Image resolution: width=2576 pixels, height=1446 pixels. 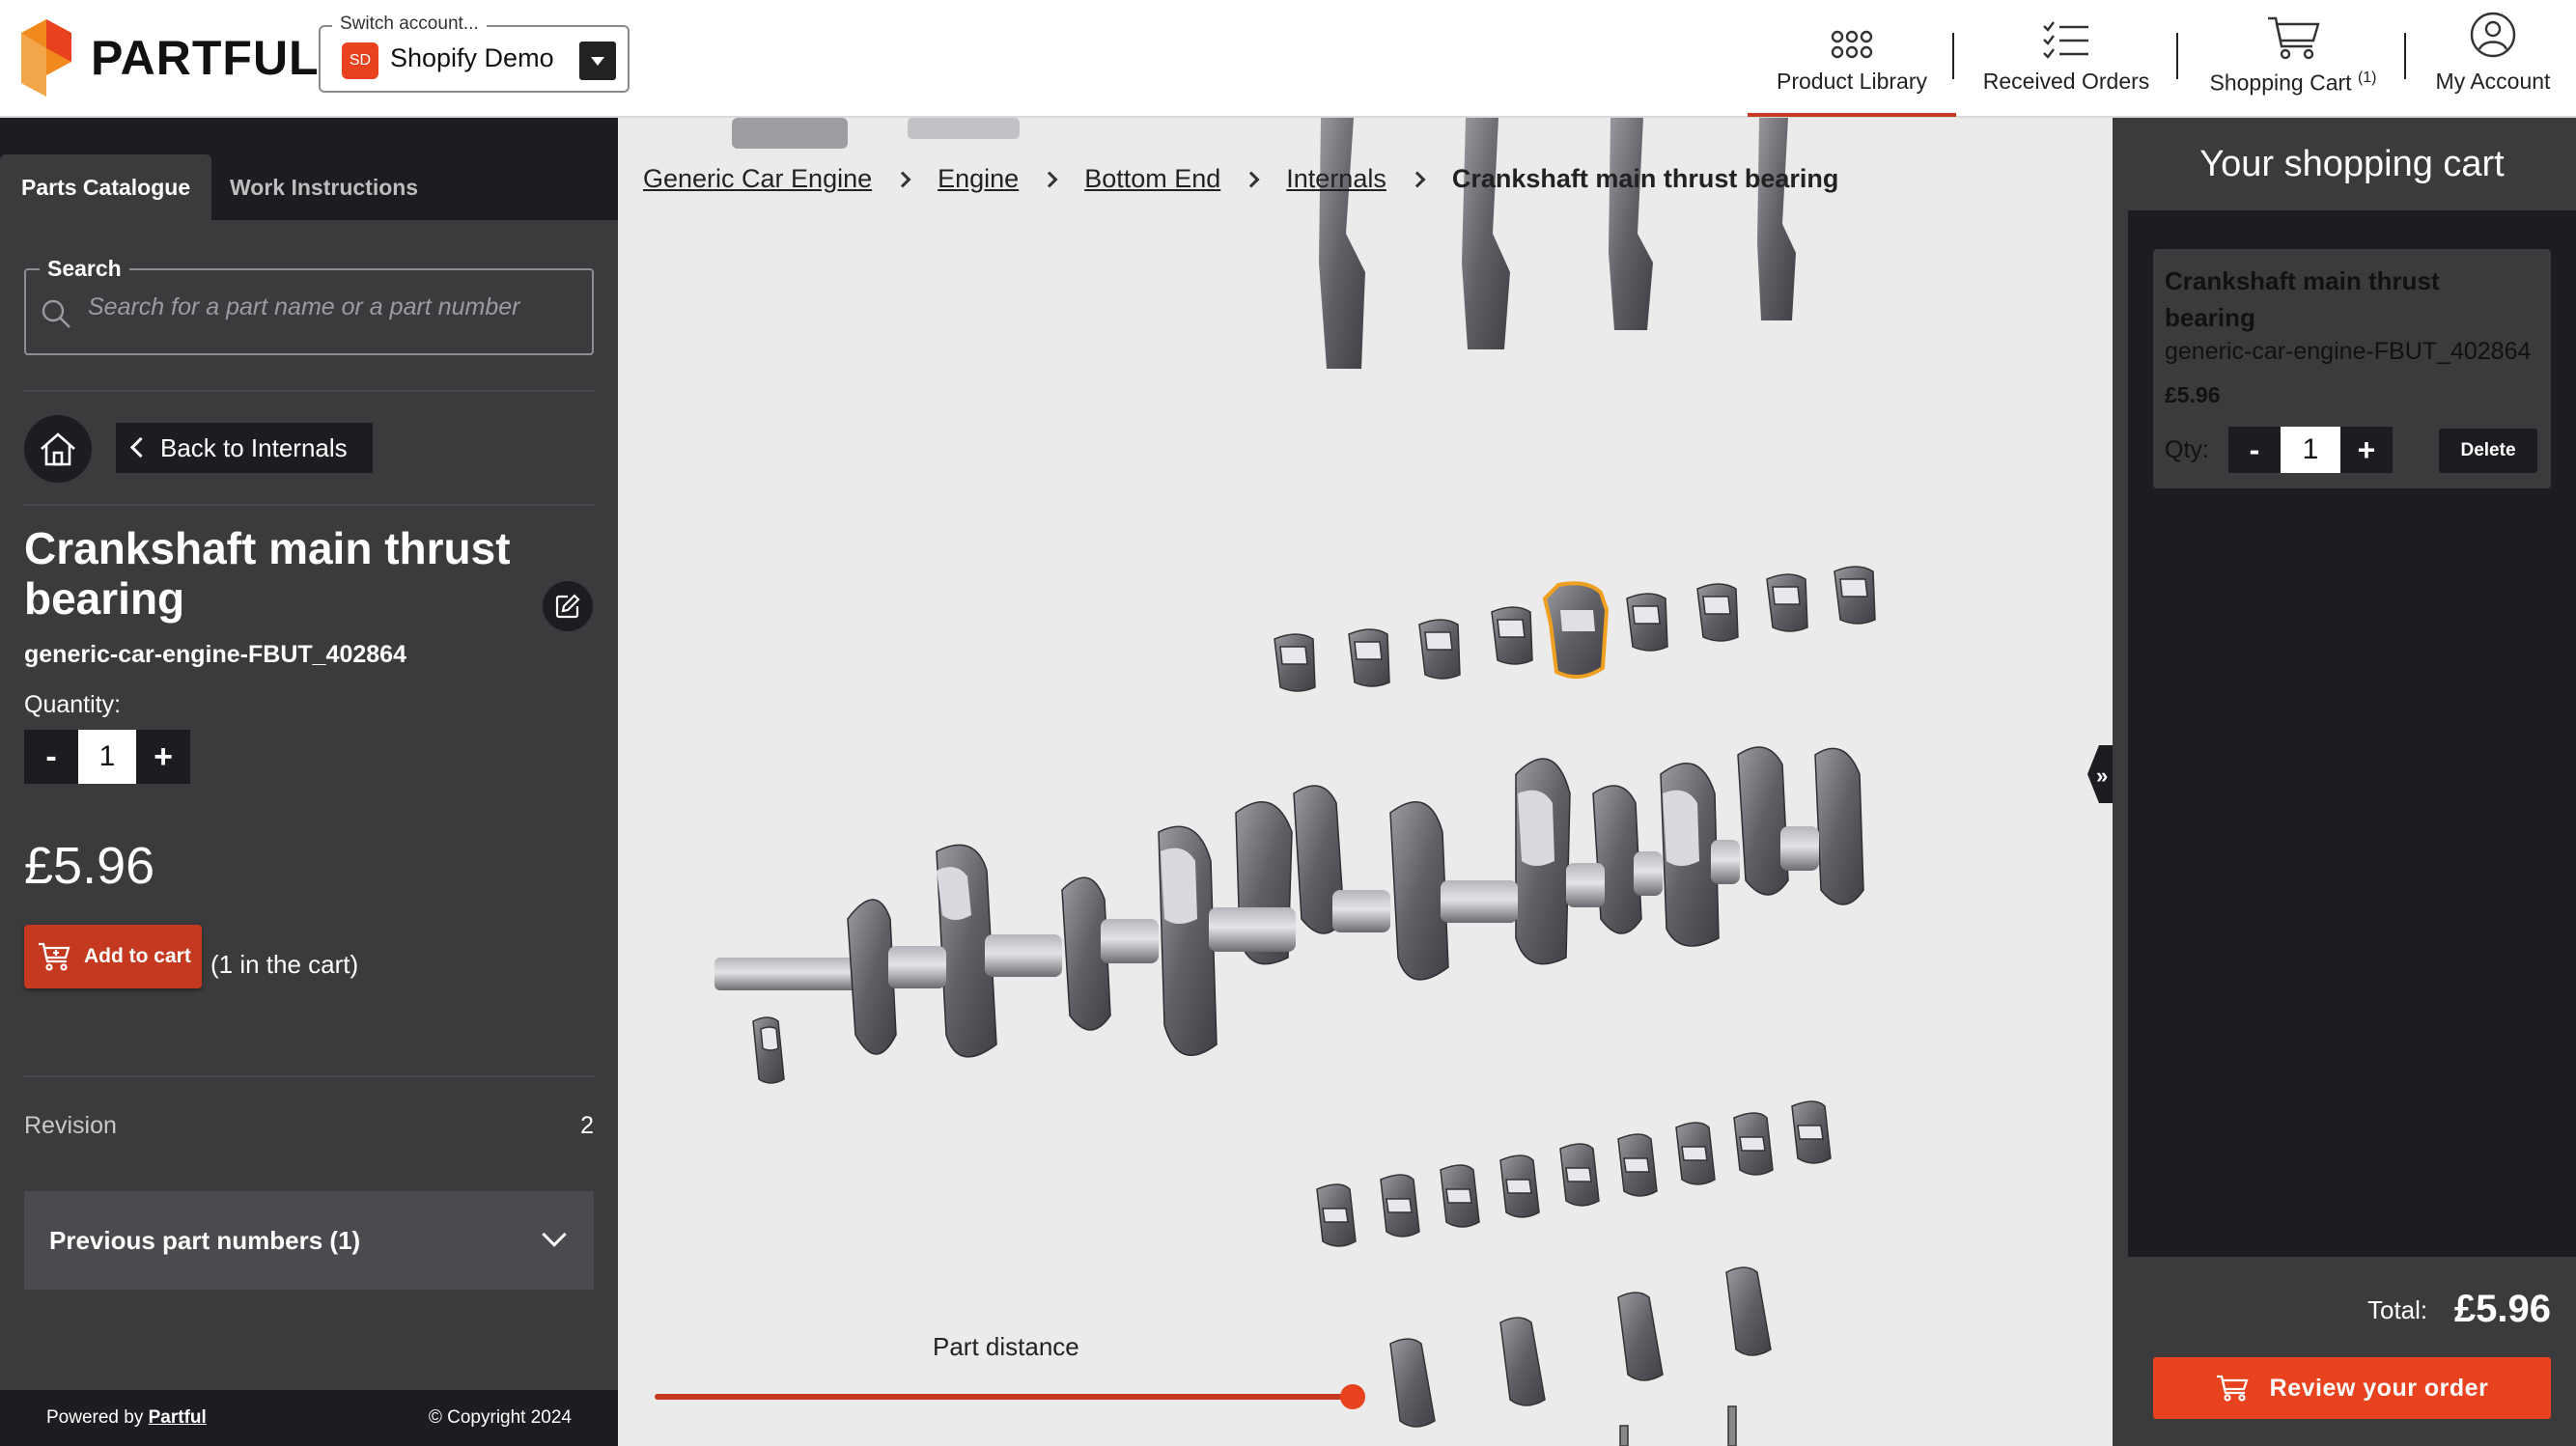 I want to click on cart-item-name: Crankshaft main thrust bearing, so click(x=2303, y=299).